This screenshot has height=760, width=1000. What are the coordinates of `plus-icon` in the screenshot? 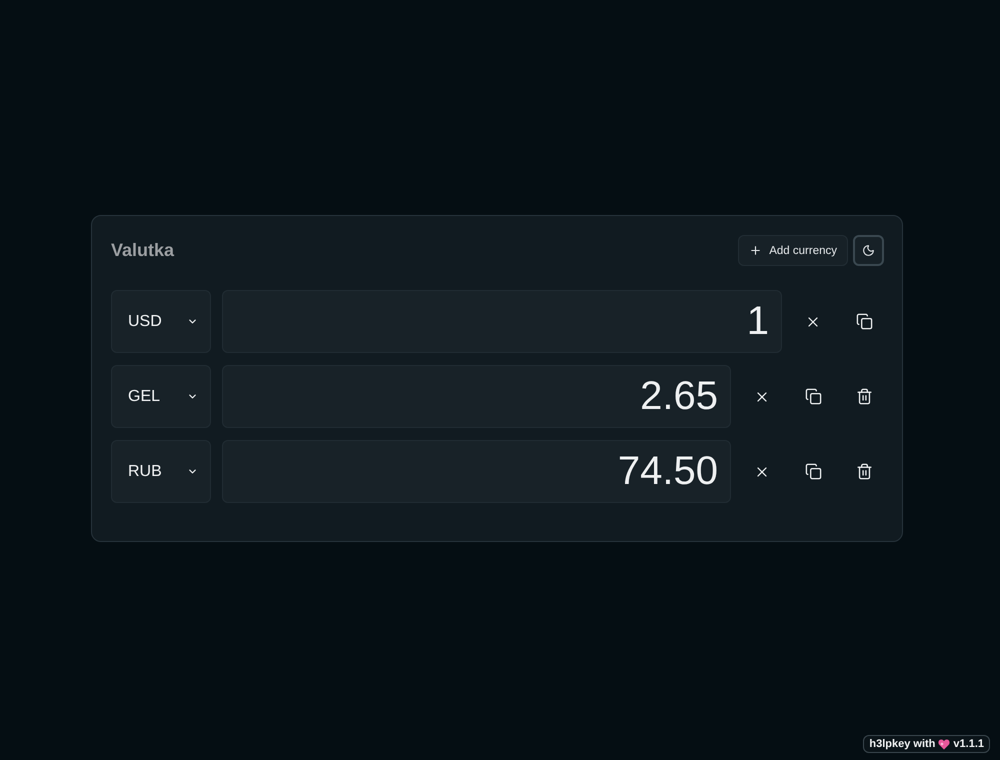 It's located at (755, 250).